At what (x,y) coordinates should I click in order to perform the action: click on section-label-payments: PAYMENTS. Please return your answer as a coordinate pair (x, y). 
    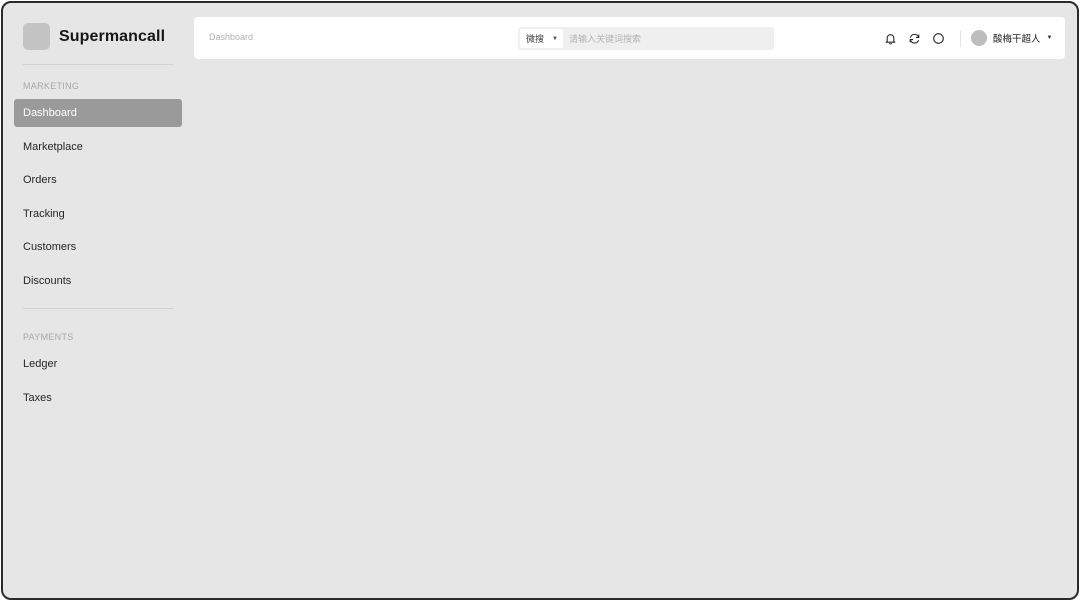
    Looking at the image, I should click on (48, 337).